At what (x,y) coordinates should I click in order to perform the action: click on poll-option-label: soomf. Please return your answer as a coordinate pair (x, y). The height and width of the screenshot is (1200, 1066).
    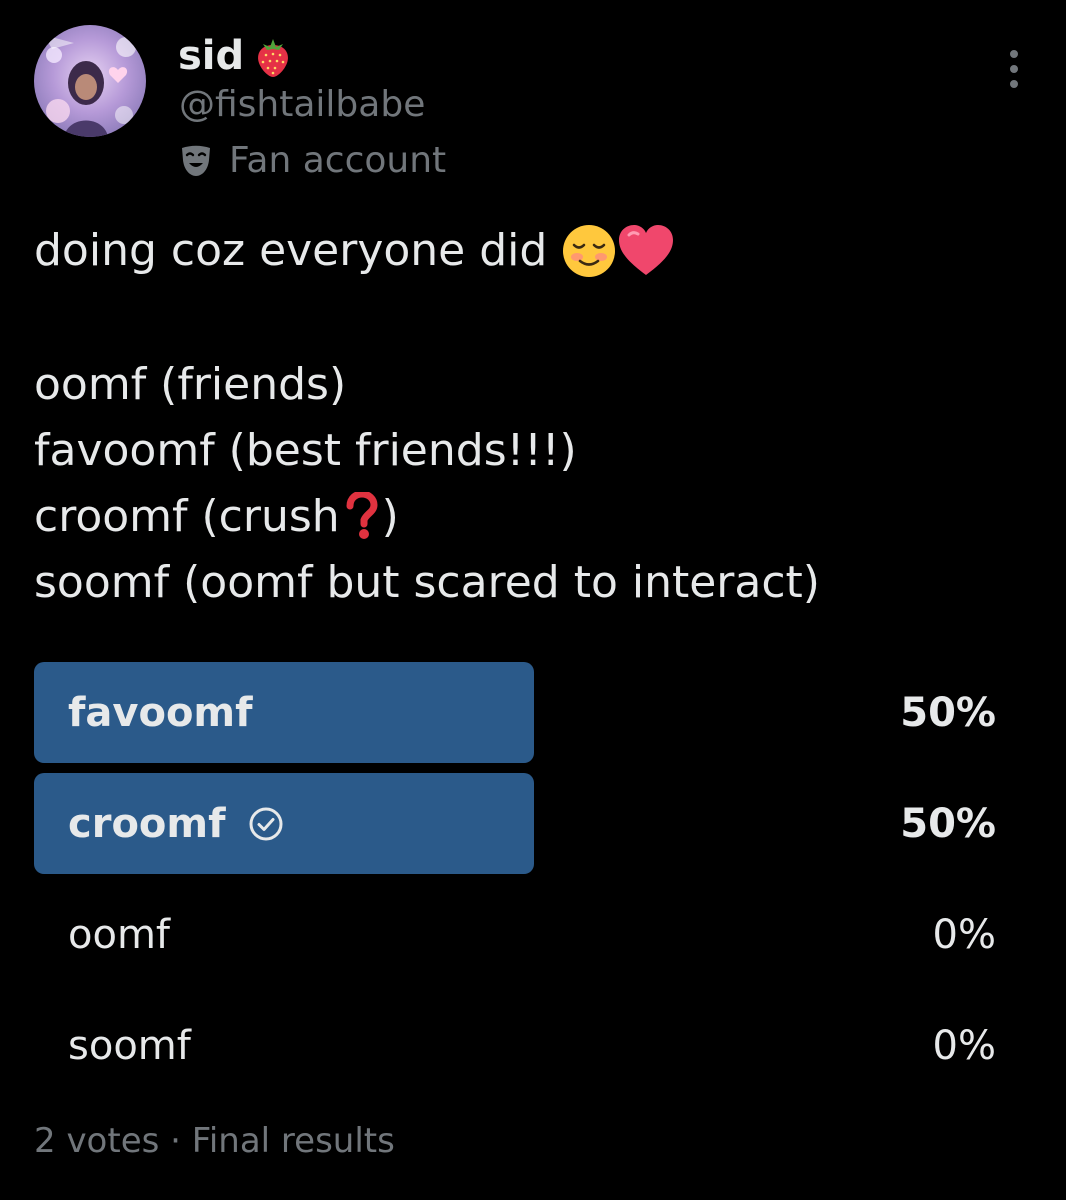
    Looking at the image, I should click on (129, 1045).